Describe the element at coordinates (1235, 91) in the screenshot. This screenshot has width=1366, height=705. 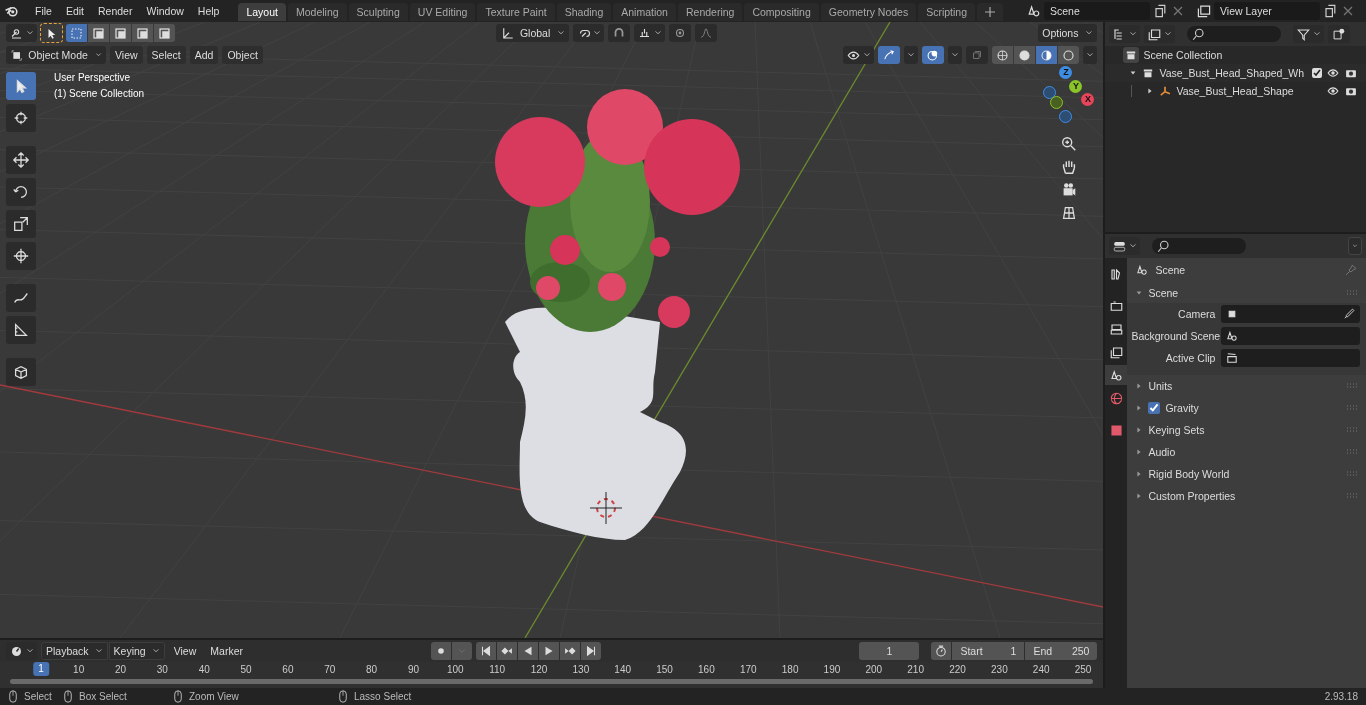
I see `outliner-item: Vase_Bust_Head_Shape` at that location.